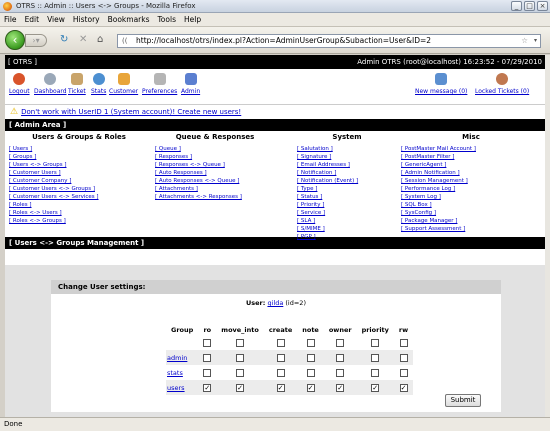 This screenshot has height=431, width=550. What do you see at coordinates (311, 229) in the screenshot?
I see `admin-link: [ S/MIME ]` at bounding box center [311, 229].